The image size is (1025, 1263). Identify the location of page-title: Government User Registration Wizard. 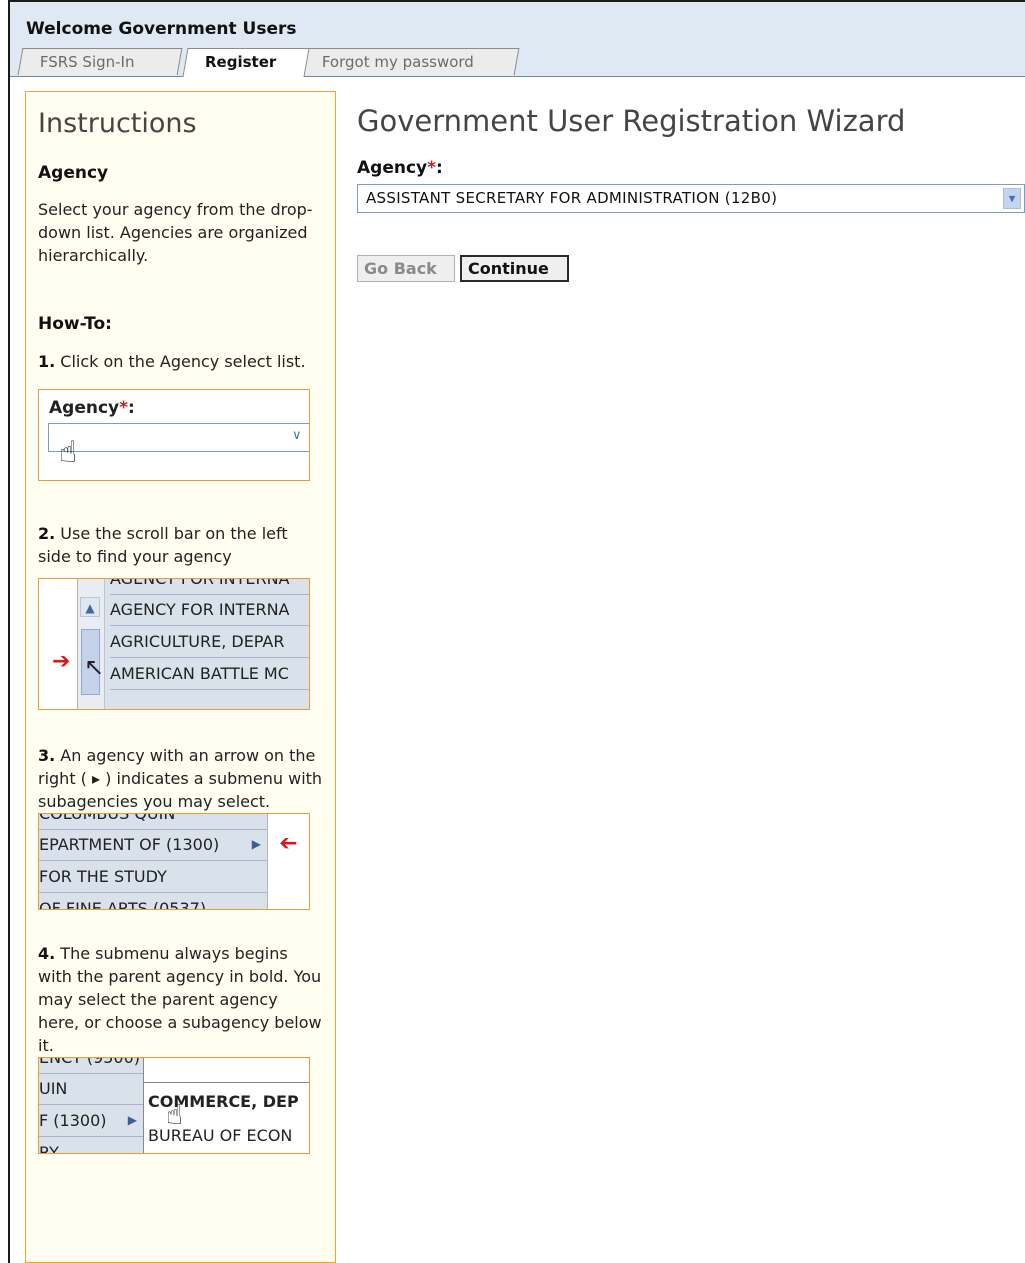
(631, 121).